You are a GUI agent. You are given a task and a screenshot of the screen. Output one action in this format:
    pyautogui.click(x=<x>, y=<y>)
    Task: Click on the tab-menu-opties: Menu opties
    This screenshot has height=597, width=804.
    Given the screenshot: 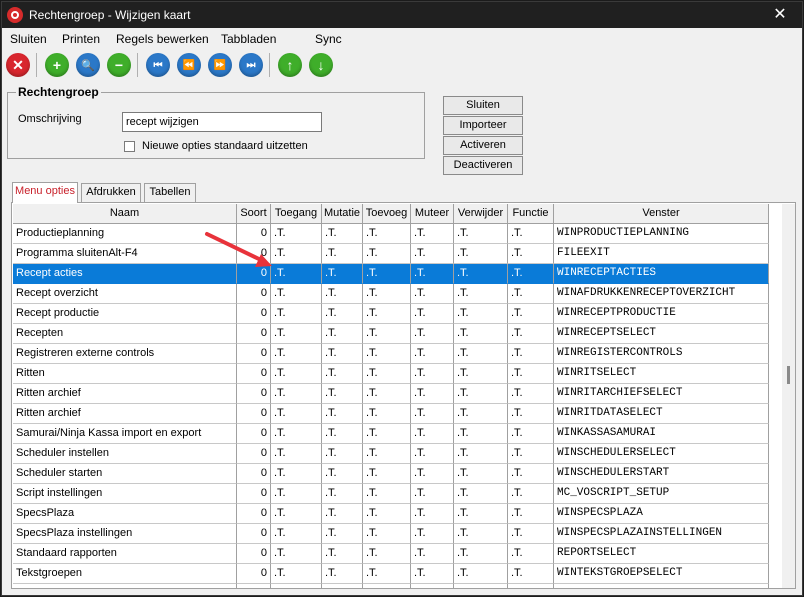 What is the action you would take?
    pyautogui.click(x=45, y=192)
    